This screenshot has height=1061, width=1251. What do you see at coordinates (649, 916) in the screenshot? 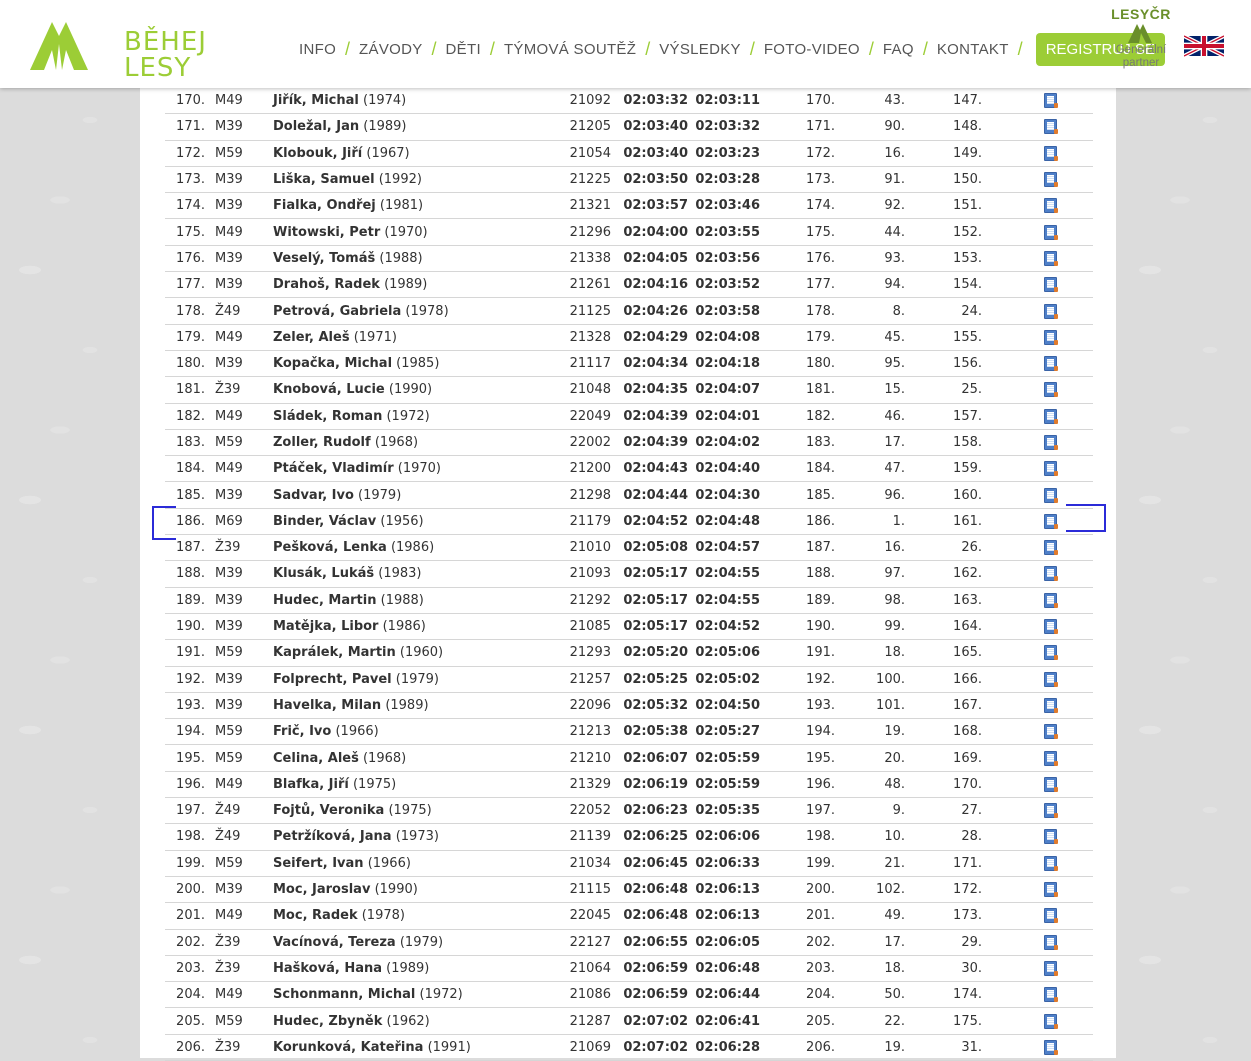
I see `time-cell: 02:06:48` at bounding box center [649, 916].